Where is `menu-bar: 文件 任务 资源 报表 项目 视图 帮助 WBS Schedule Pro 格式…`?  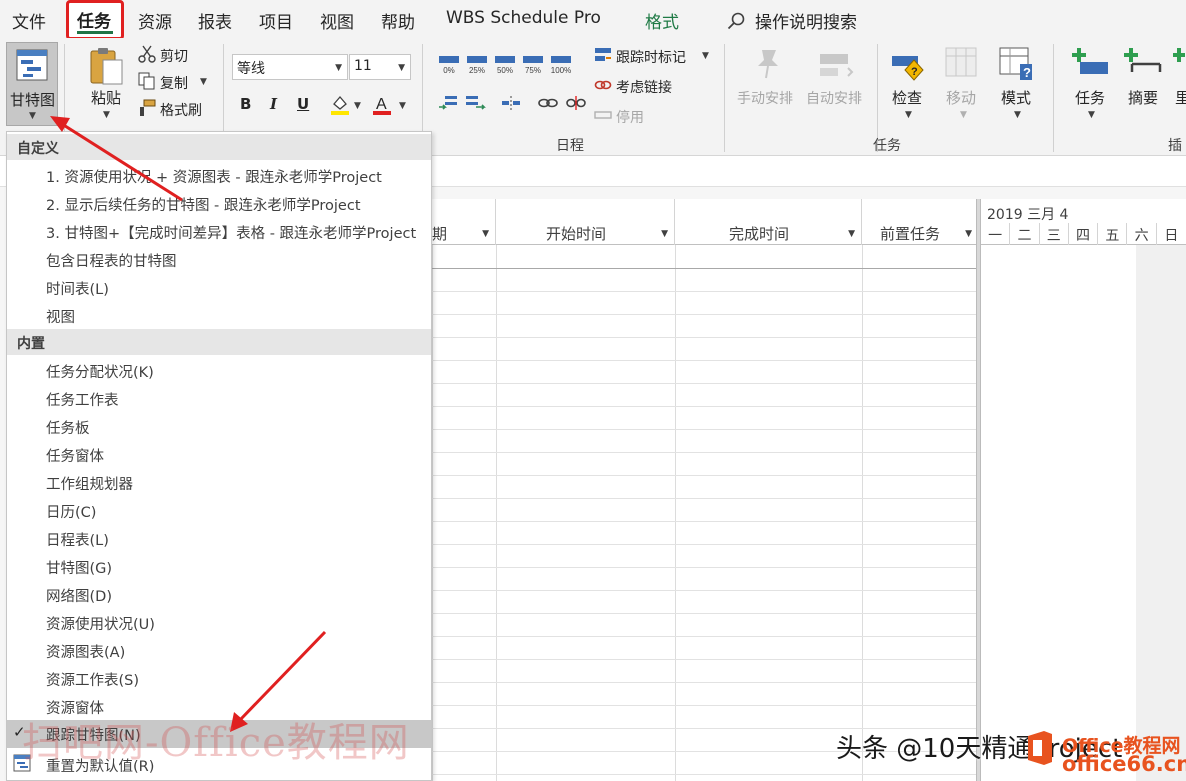 menu-bar: 文件 任务 资源 报表 项目 视图 帮助 WBS Schedule Pro 格式… is located at coordinates (593, 20).